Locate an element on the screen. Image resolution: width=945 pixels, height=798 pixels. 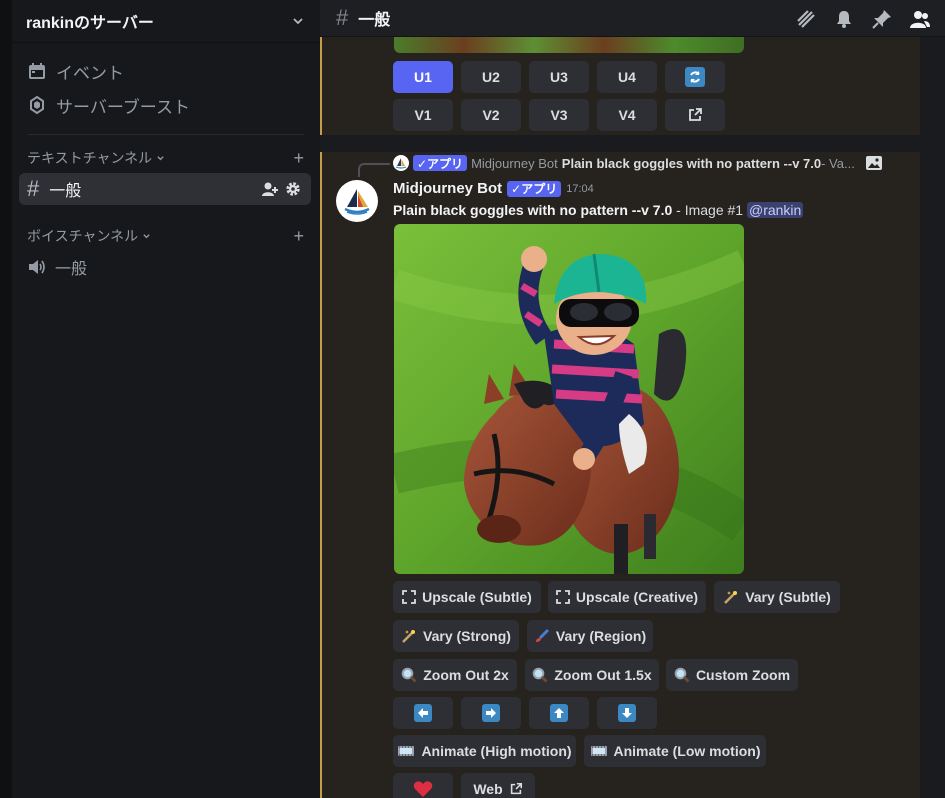
threads-icon is located at coordinates (806, 19).